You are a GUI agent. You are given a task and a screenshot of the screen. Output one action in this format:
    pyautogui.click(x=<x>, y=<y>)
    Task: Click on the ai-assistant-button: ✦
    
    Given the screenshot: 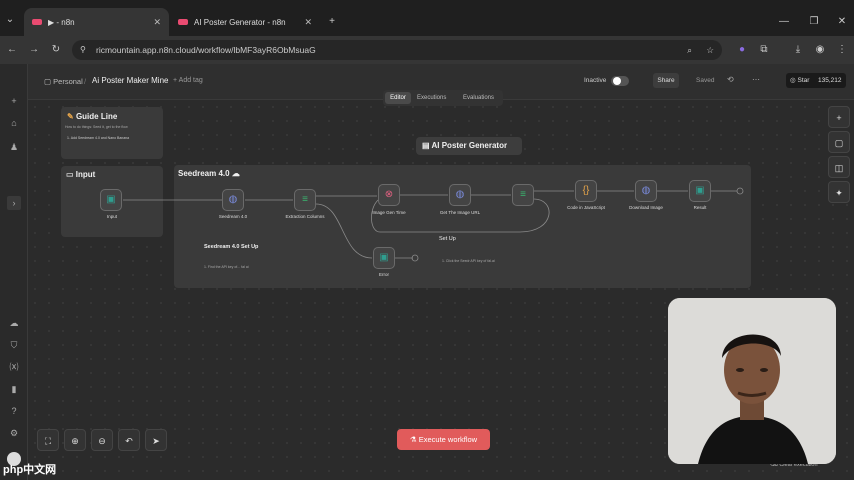 What is the action you would take?
    pyautogui.click(x=839, y=192)
    